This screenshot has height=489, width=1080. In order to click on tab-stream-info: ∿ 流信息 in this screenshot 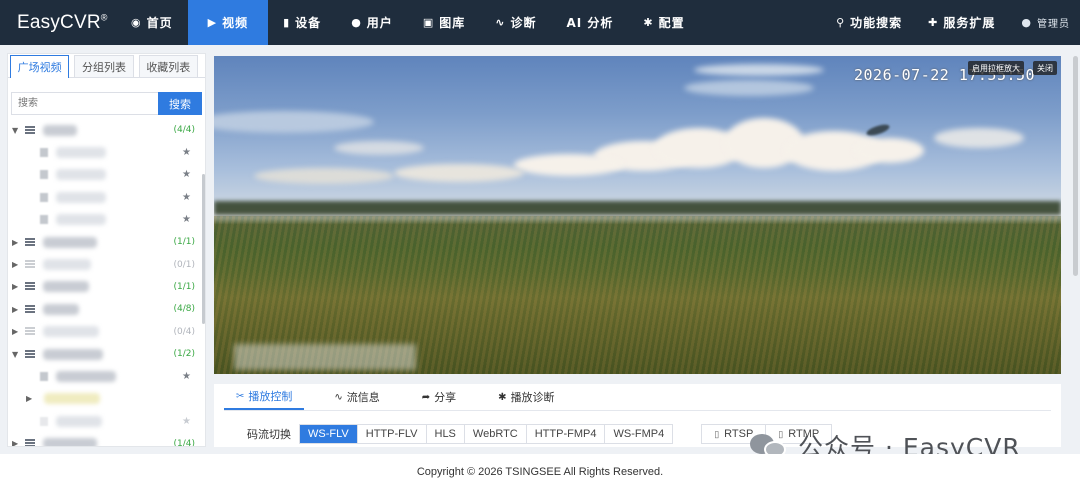, I will do `click(356, 397)`.